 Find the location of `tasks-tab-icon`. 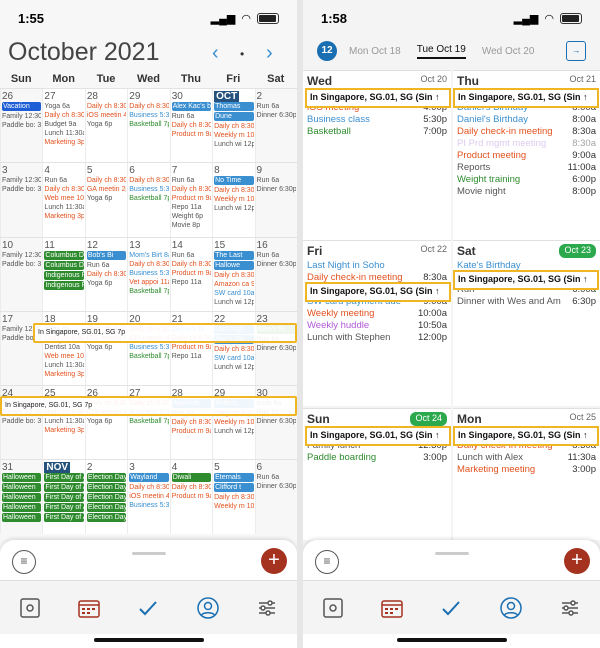

tasks-tab-icon is located at coordinates (148, 608).